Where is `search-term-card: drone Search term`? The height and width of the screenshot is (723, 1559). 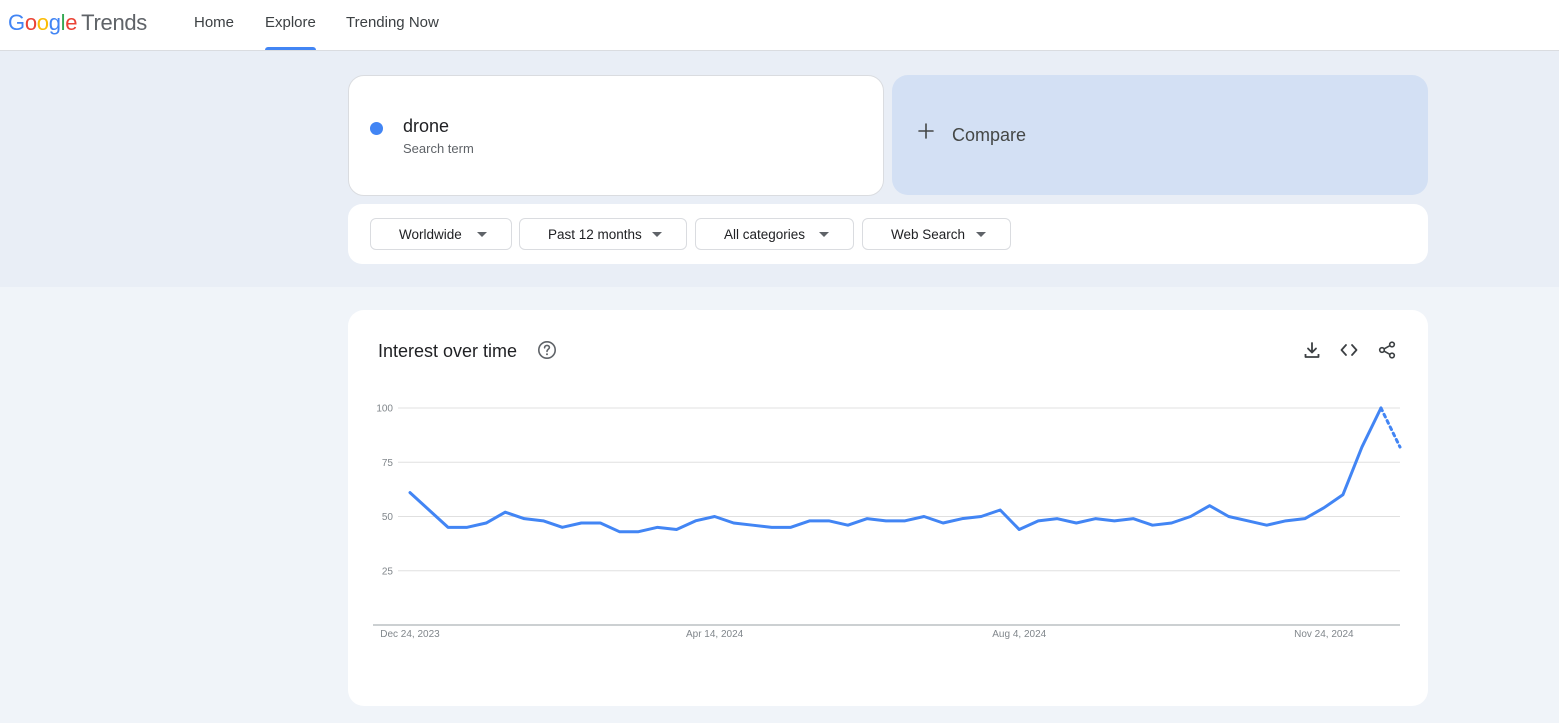 search-term-card: drone Search term is located at coordinates (616, 135).